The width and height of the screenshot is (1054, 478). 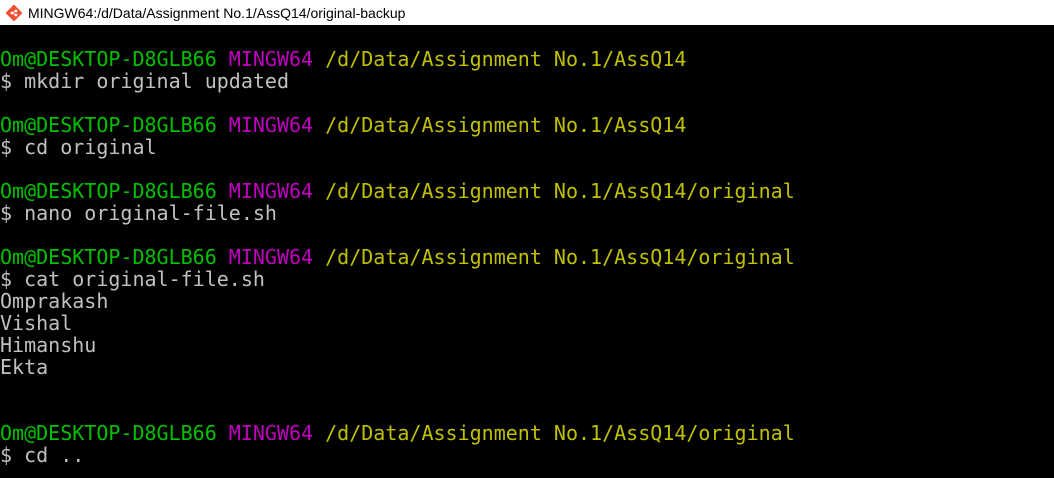 I want to click on command-line: $ mkdir original updated, so click(x=144, y=81).